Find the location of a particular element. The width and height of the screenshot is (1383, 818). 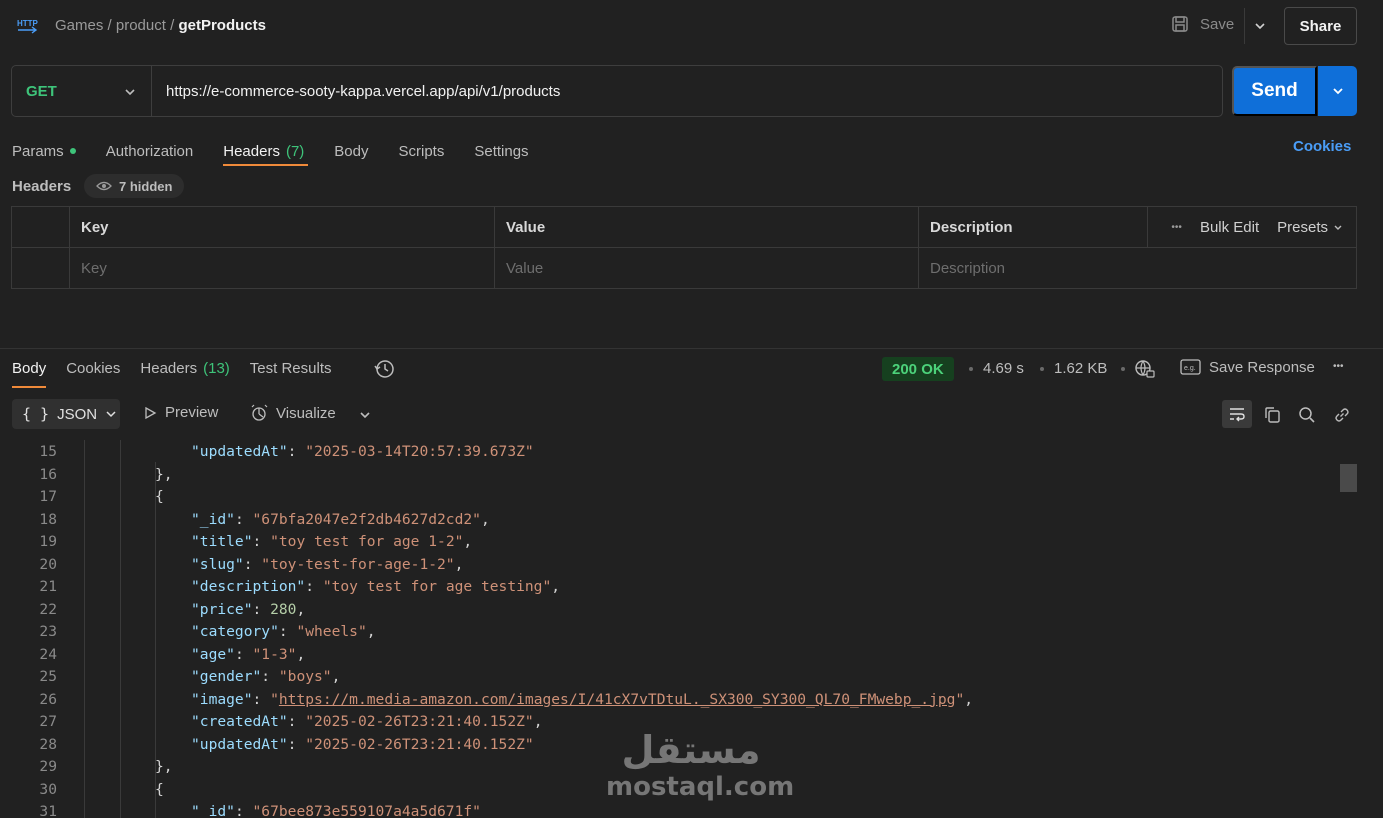

tab-response-body: Body is located at coordinates (29, 374).